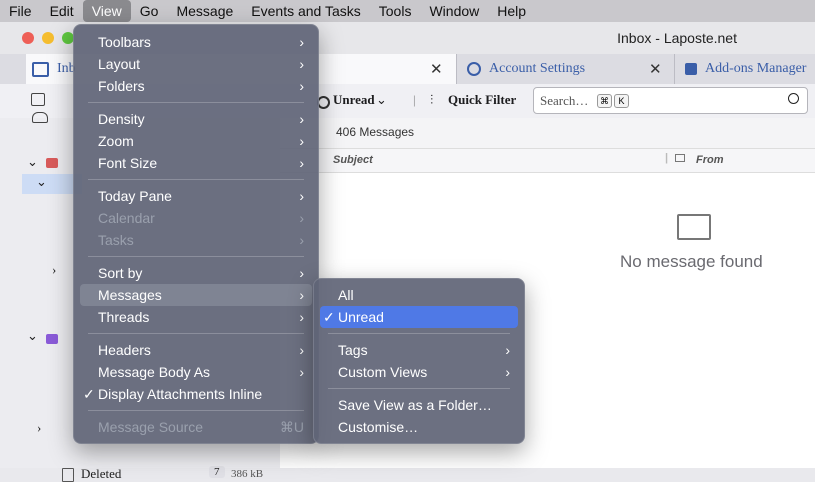  Describe the element at coordinates (677, 38) in the screenshot. I see `window-title: Inbox - Laposte.net` at that location.